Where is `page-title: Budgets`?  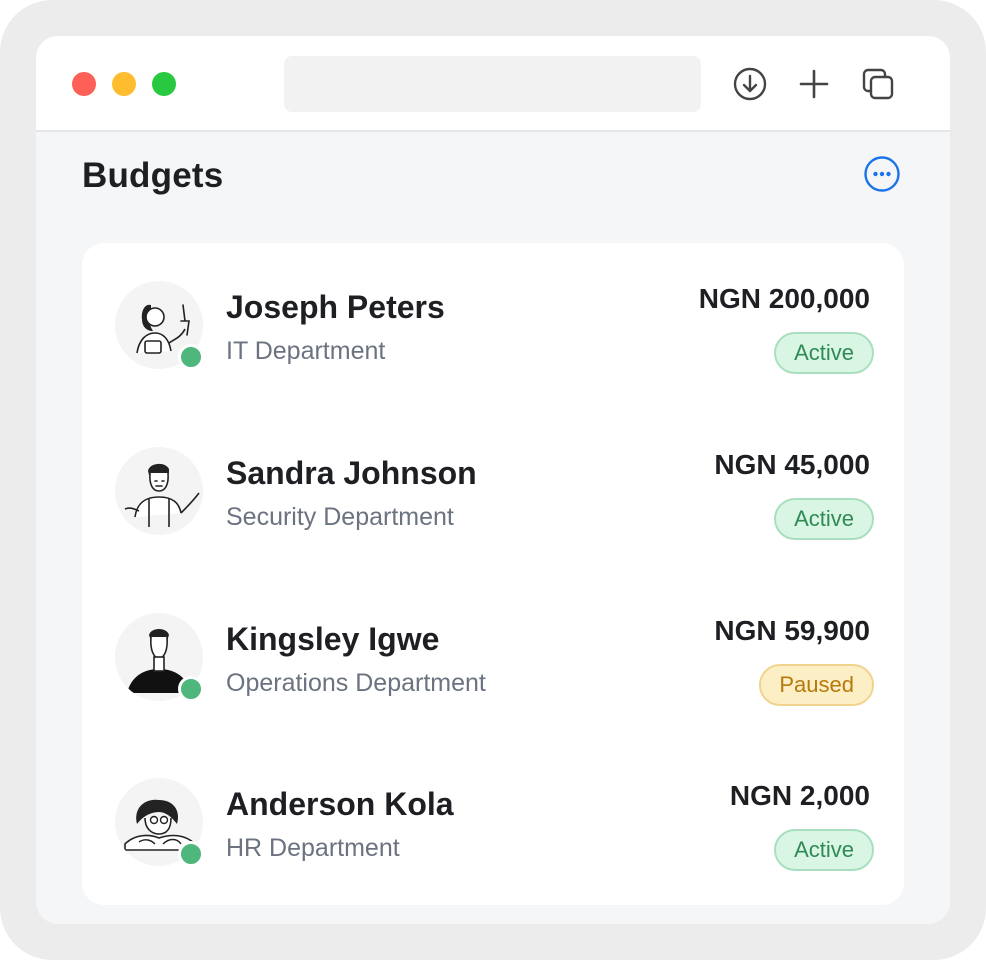
page-title: Budgets is located at coordinates (153, 175).